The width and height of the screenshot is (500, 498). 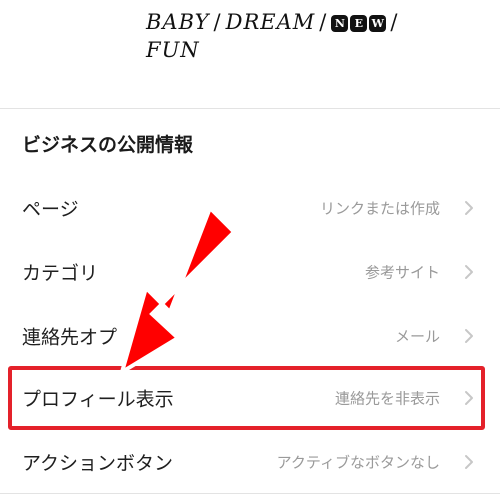 I want to click on row-label: 連絡先オプ, so click(x=70, y=337).